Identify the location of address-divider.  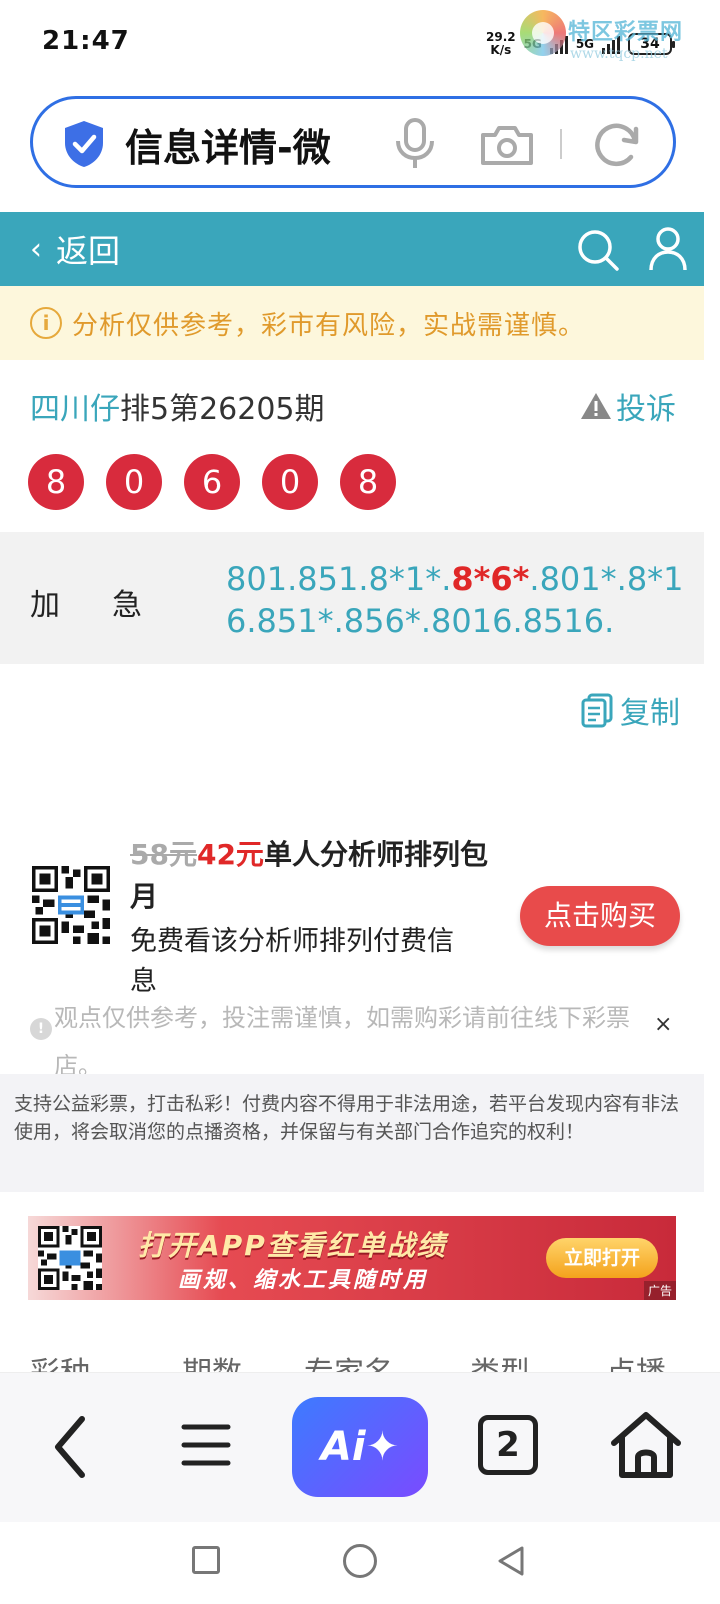
(561, 144).